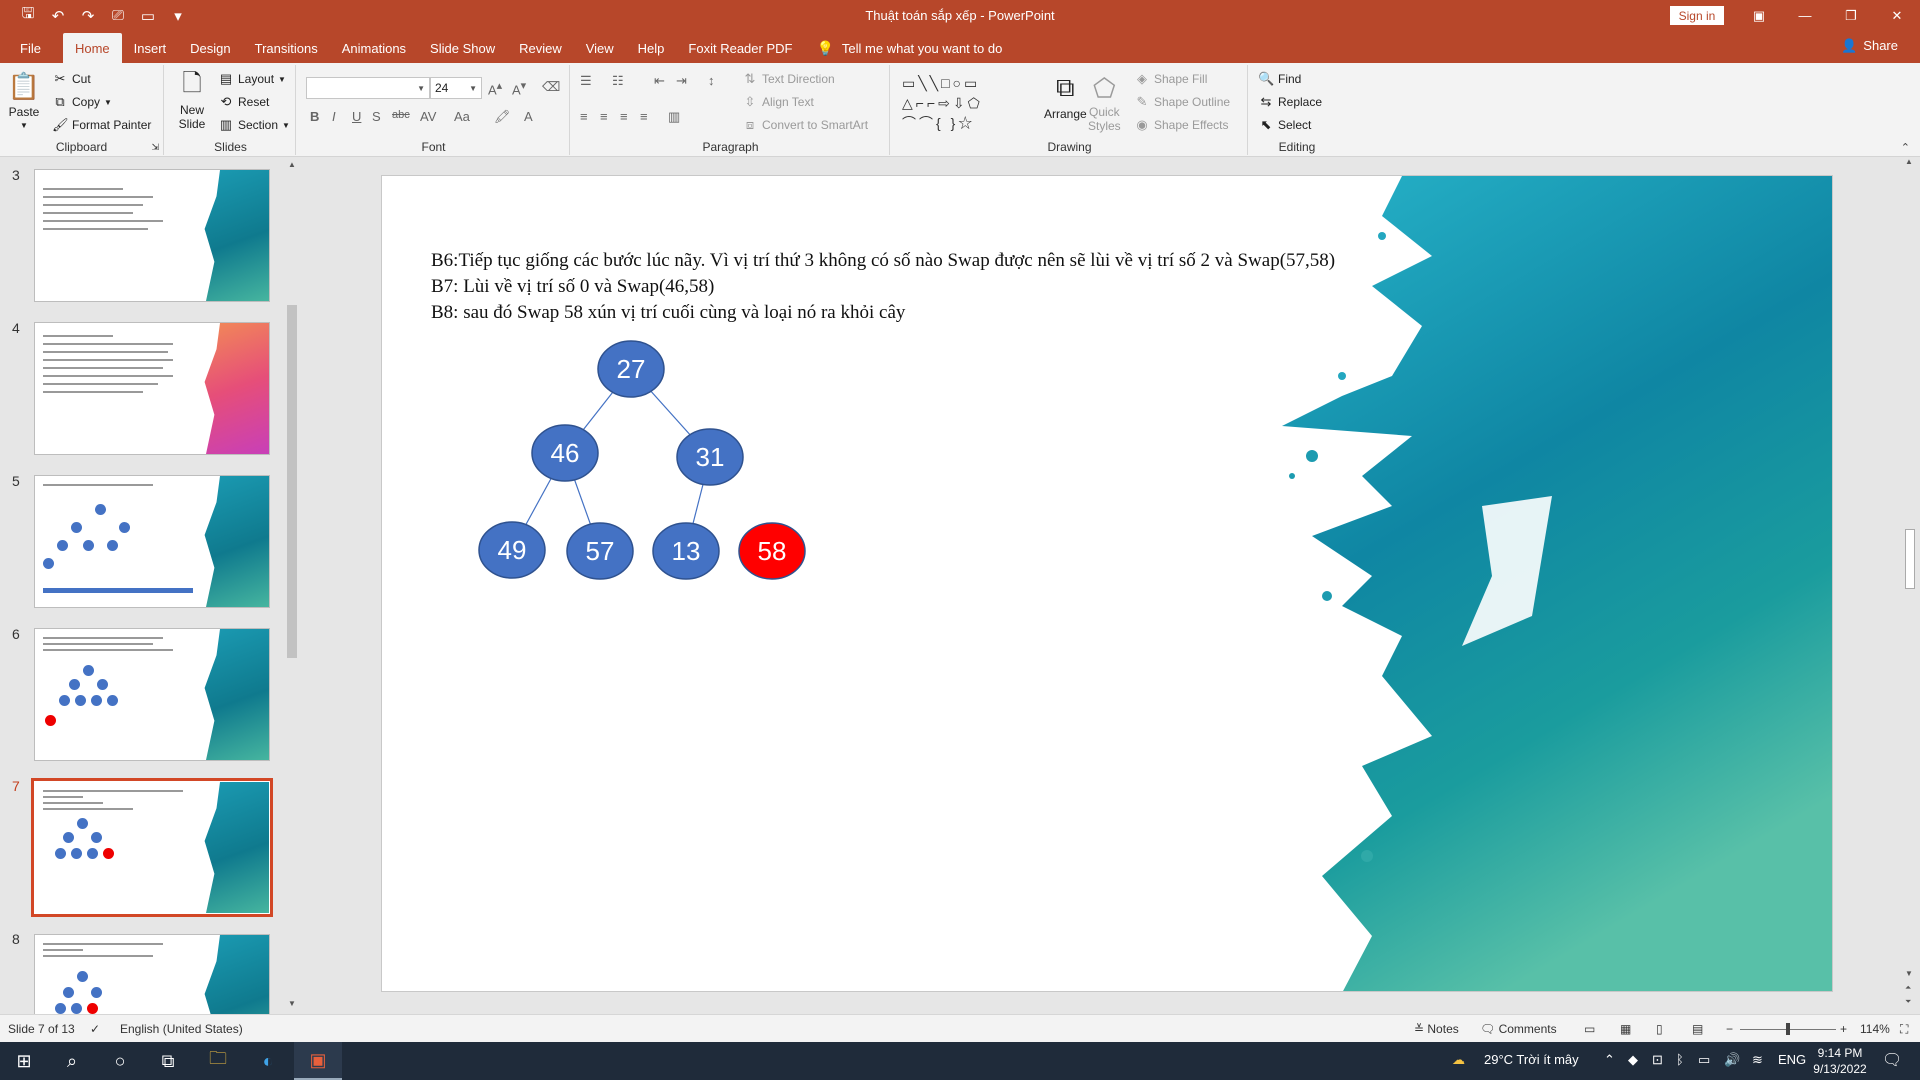  I want to click on shape-fill-button: ◈ Shape Fill, so click(1170, 79).